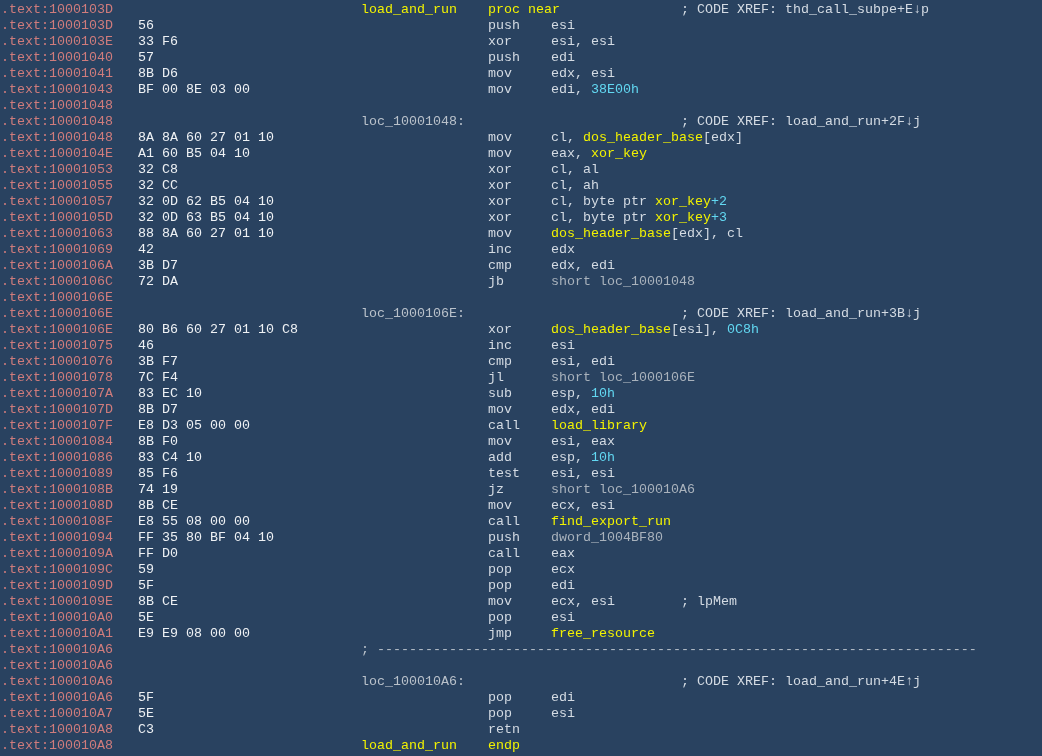 Image resolution: width=1042 pixels, height=756 pixels. I want to click on address-text: .text:10001063, so click(57, 234).